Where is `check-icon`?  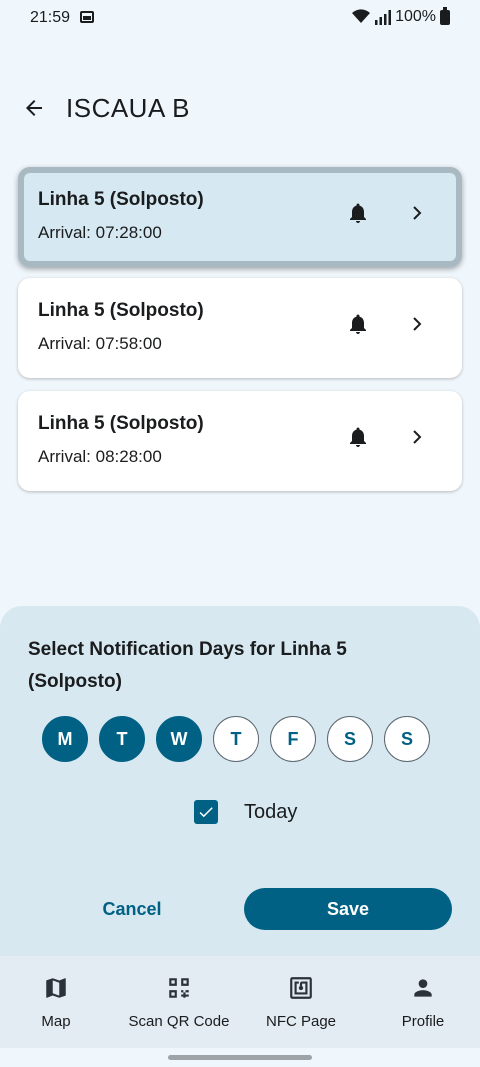 check-icon is located at coordinates (206, 812).